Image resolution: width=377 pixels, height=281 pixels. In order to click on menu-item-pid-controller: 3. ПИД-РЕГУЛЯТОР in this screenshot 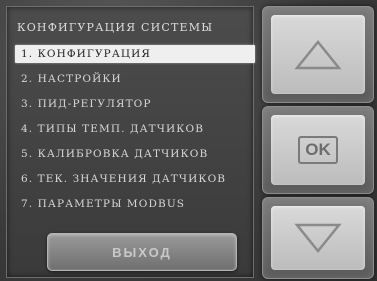, I will do `click(135, 104)`.